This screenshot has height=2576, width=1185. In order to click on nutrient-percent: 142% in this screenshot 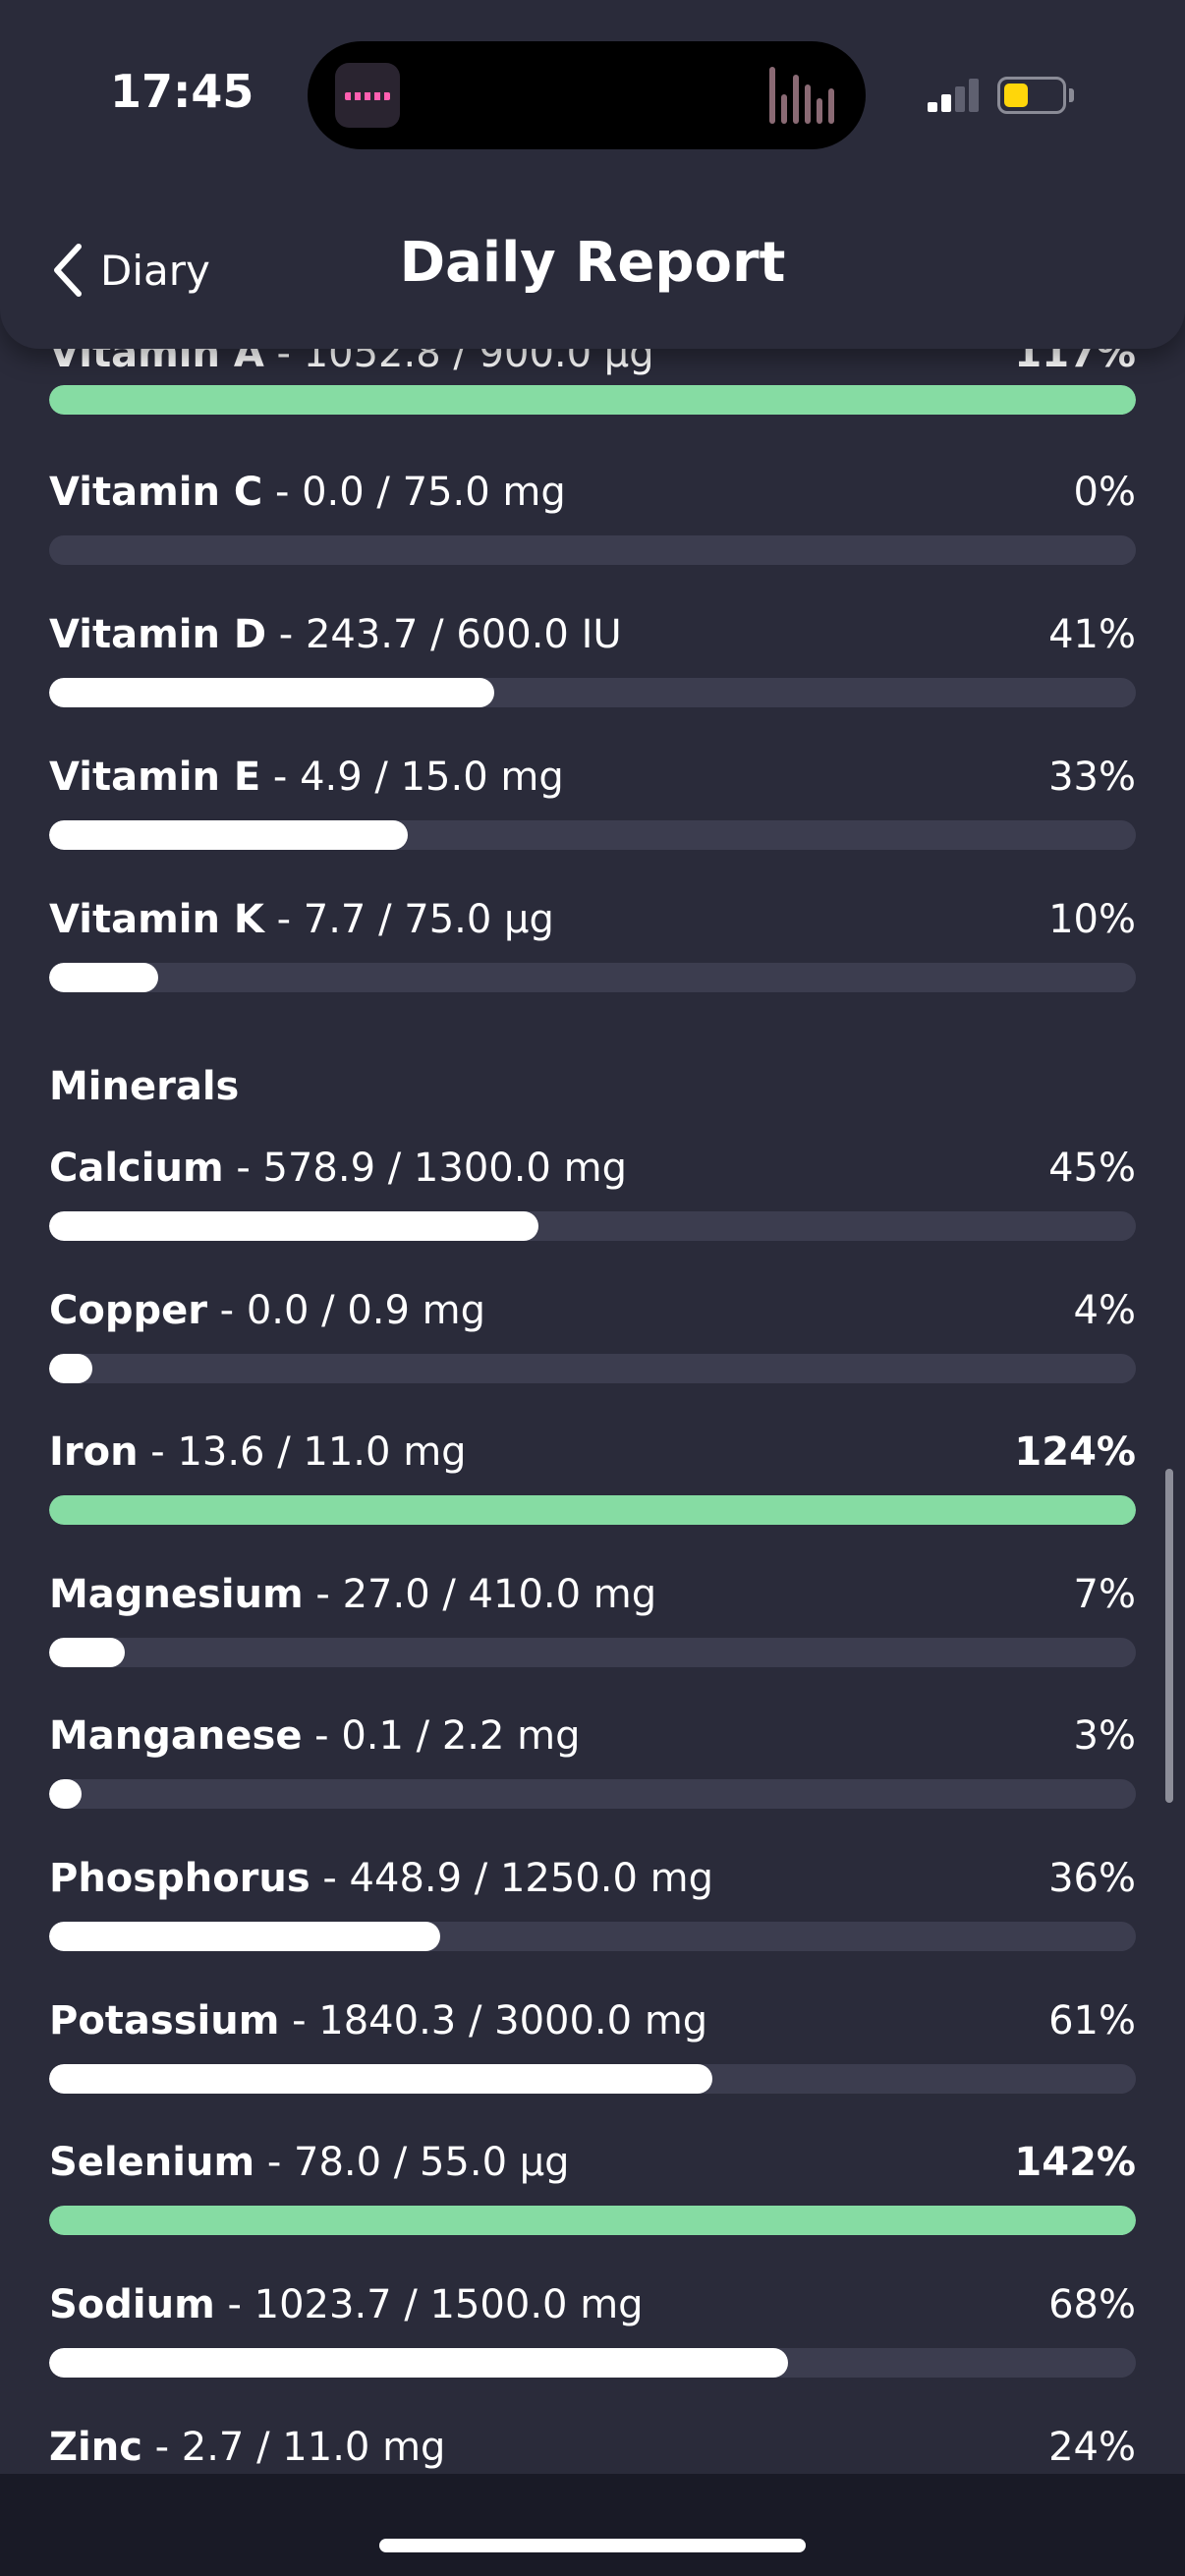, I will do `click(1075, 2162)`.